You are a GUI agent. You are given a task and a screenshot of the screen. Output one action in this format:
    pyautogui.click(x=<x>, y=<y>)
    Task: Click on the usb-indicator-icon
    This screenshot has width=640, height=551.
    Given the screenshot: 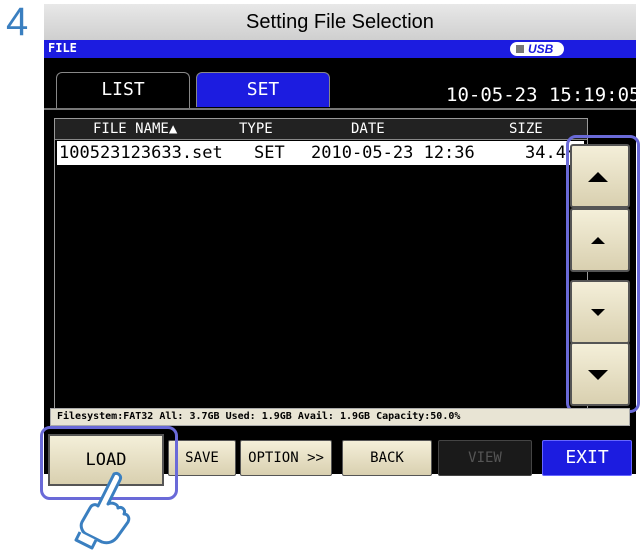 What is the action you would take?
    pyautogui.click(x=520, y=49)
    